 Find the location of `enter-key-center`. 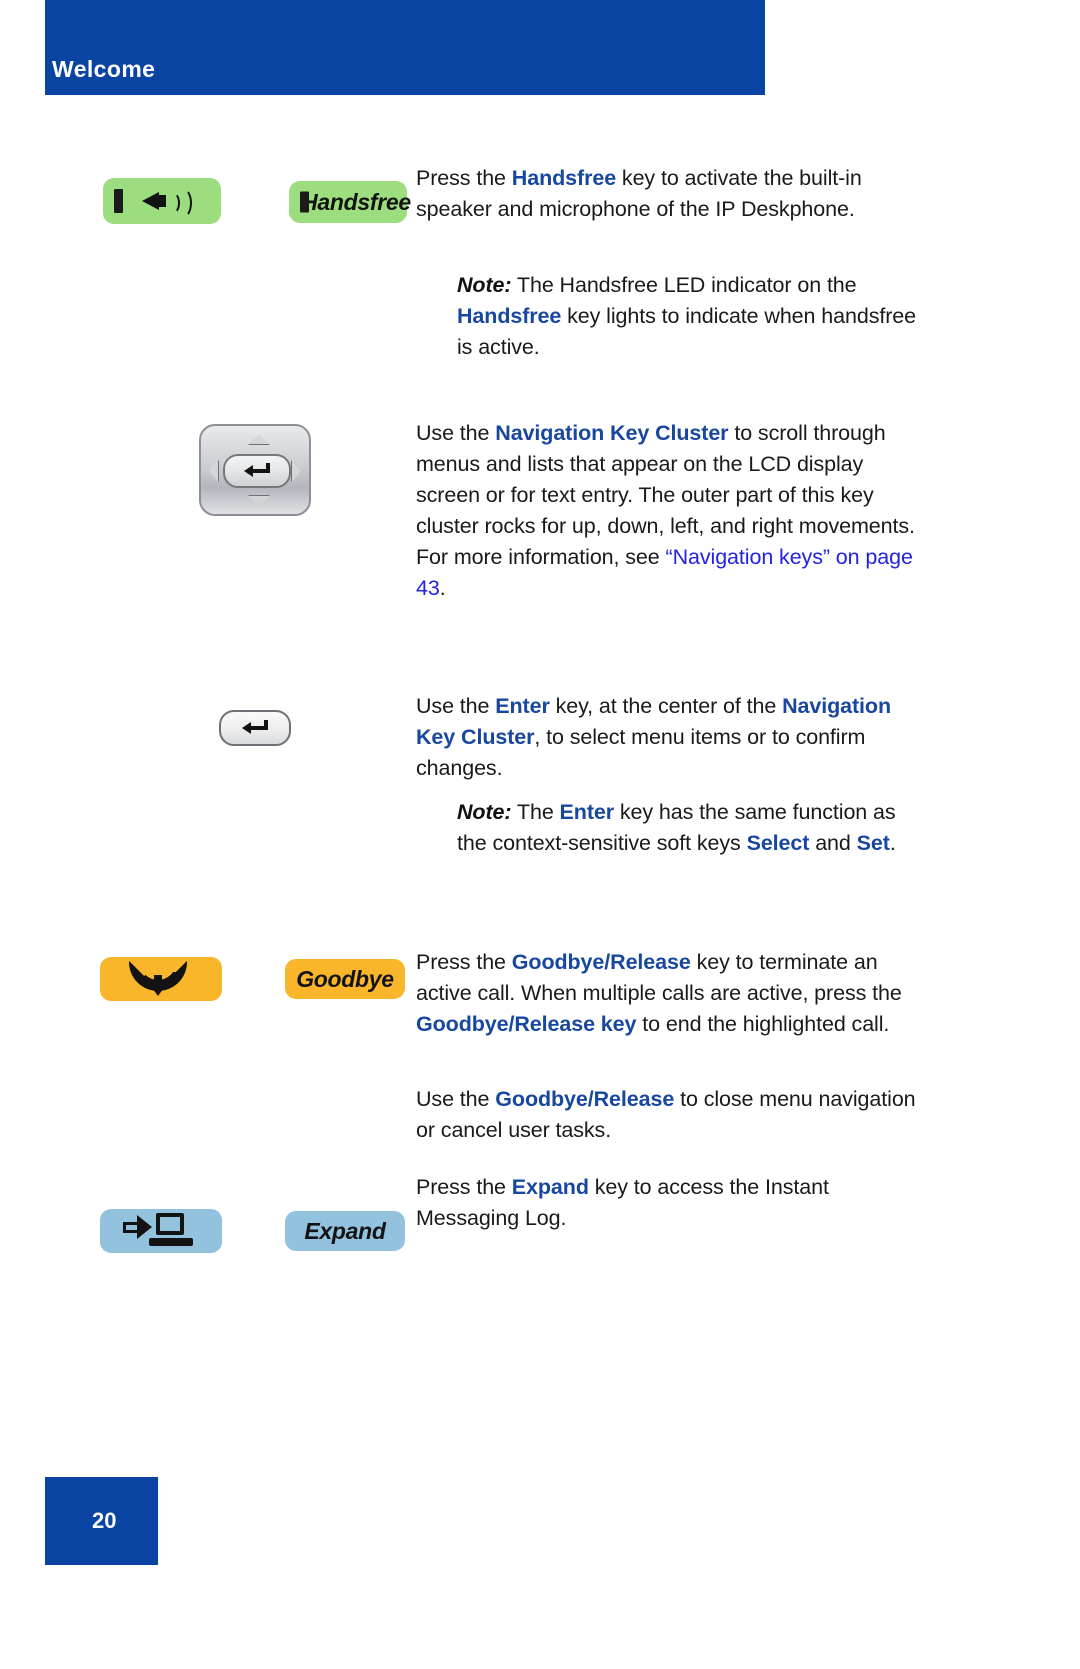

enter-key-center is located at coordinates (257, 471).